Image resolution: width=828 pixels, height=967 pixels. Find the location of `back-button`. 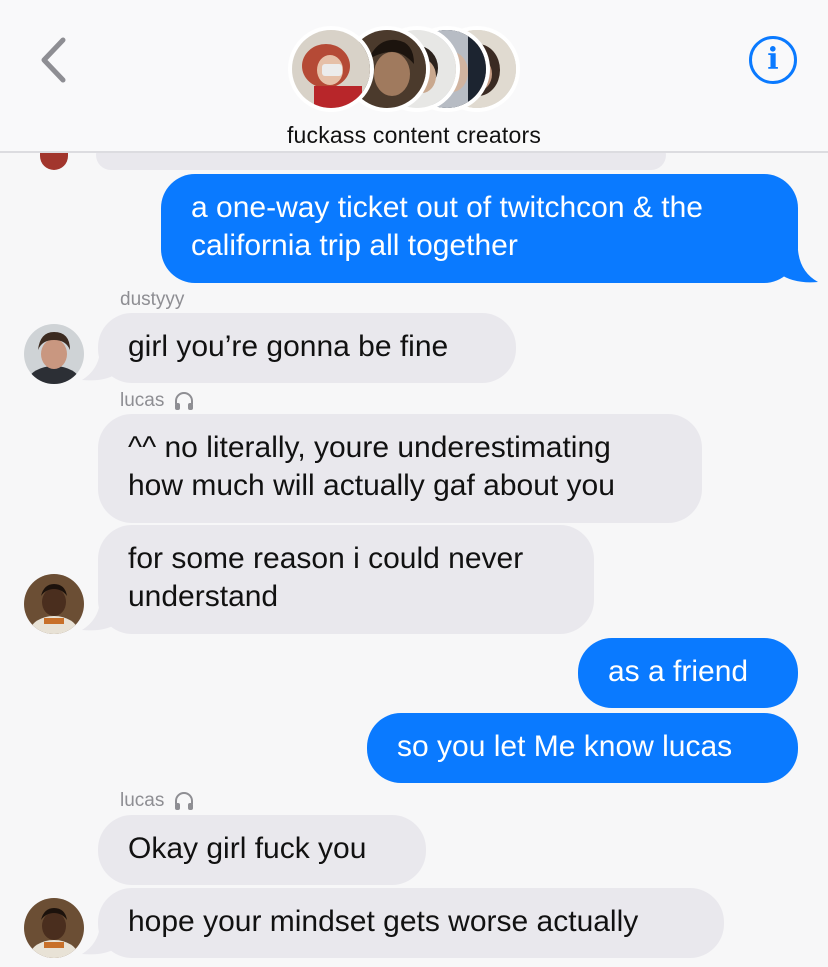

back-button is located at coordinates (53, 60).